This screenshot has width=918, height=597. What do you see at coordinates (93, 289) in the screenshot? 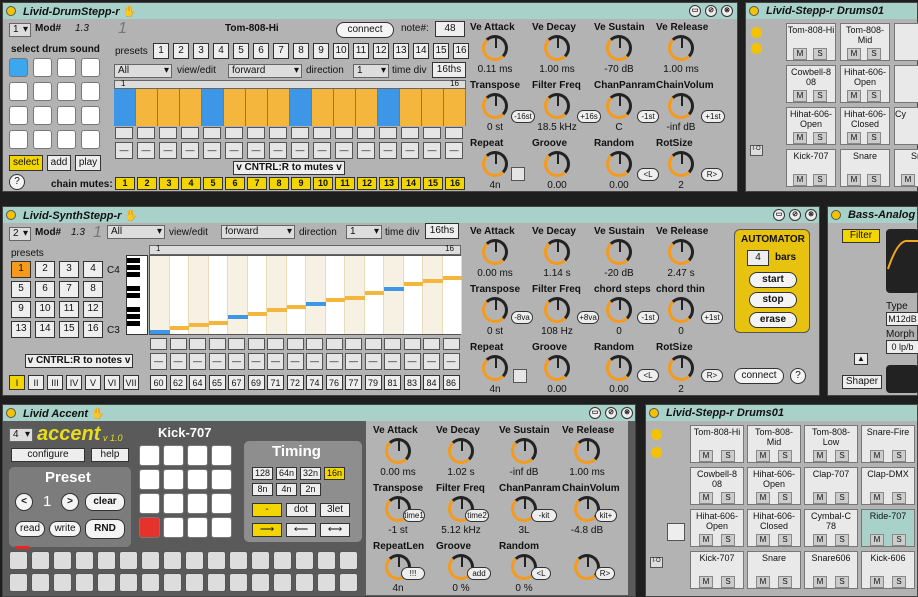
I see `preset-button: 8` at bounding box center [93, 289].